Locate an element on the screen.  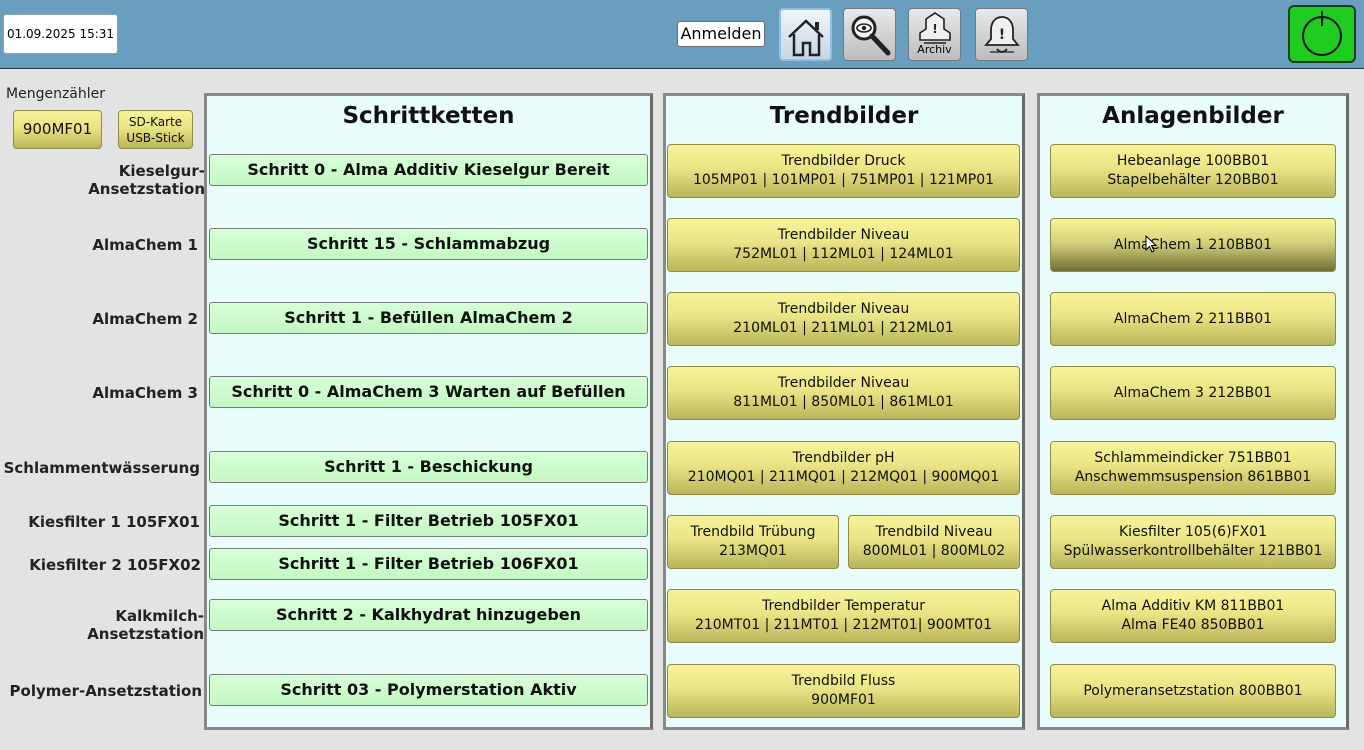
row-label-almachem2: AlmaChem 2 is located at coordinates (145, 319).